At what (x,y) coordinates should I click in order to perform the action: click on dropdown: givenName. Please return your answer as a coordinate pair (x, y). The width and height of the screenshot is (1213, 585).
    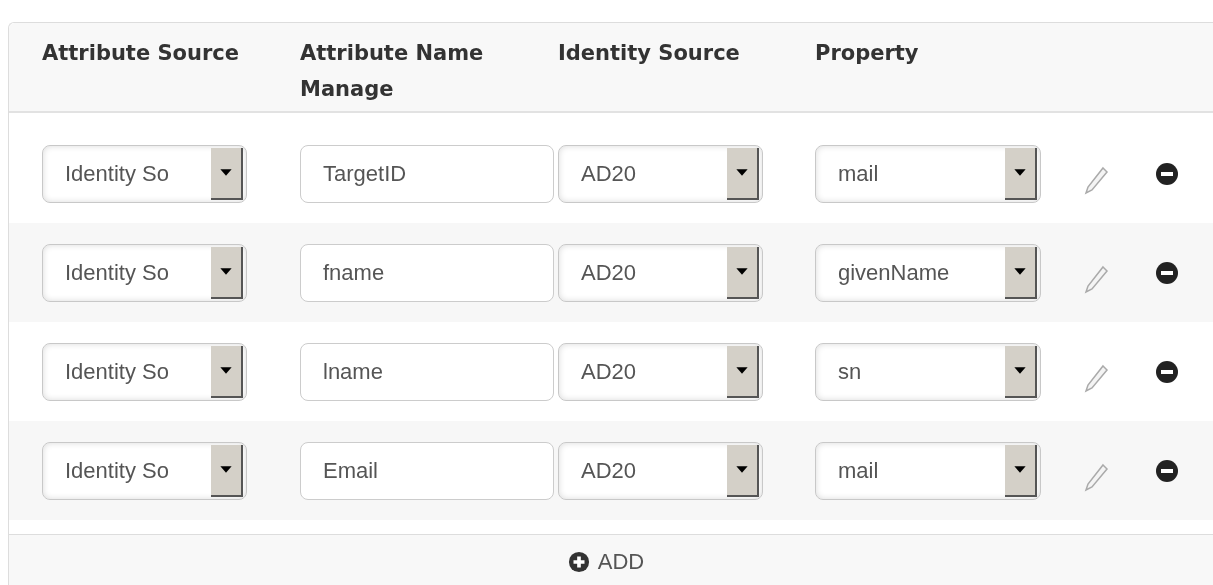
    Looking at the image, I should click on (928, 272).